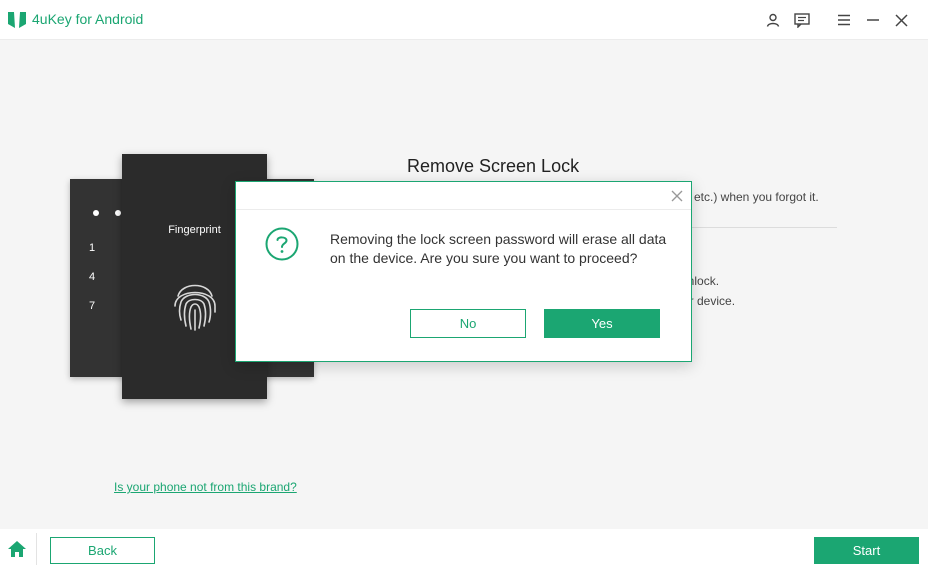 The image size is (928, 566). Describe the element at coordinates (17, 549) in the screenshot. I see `home-icon` at that location.